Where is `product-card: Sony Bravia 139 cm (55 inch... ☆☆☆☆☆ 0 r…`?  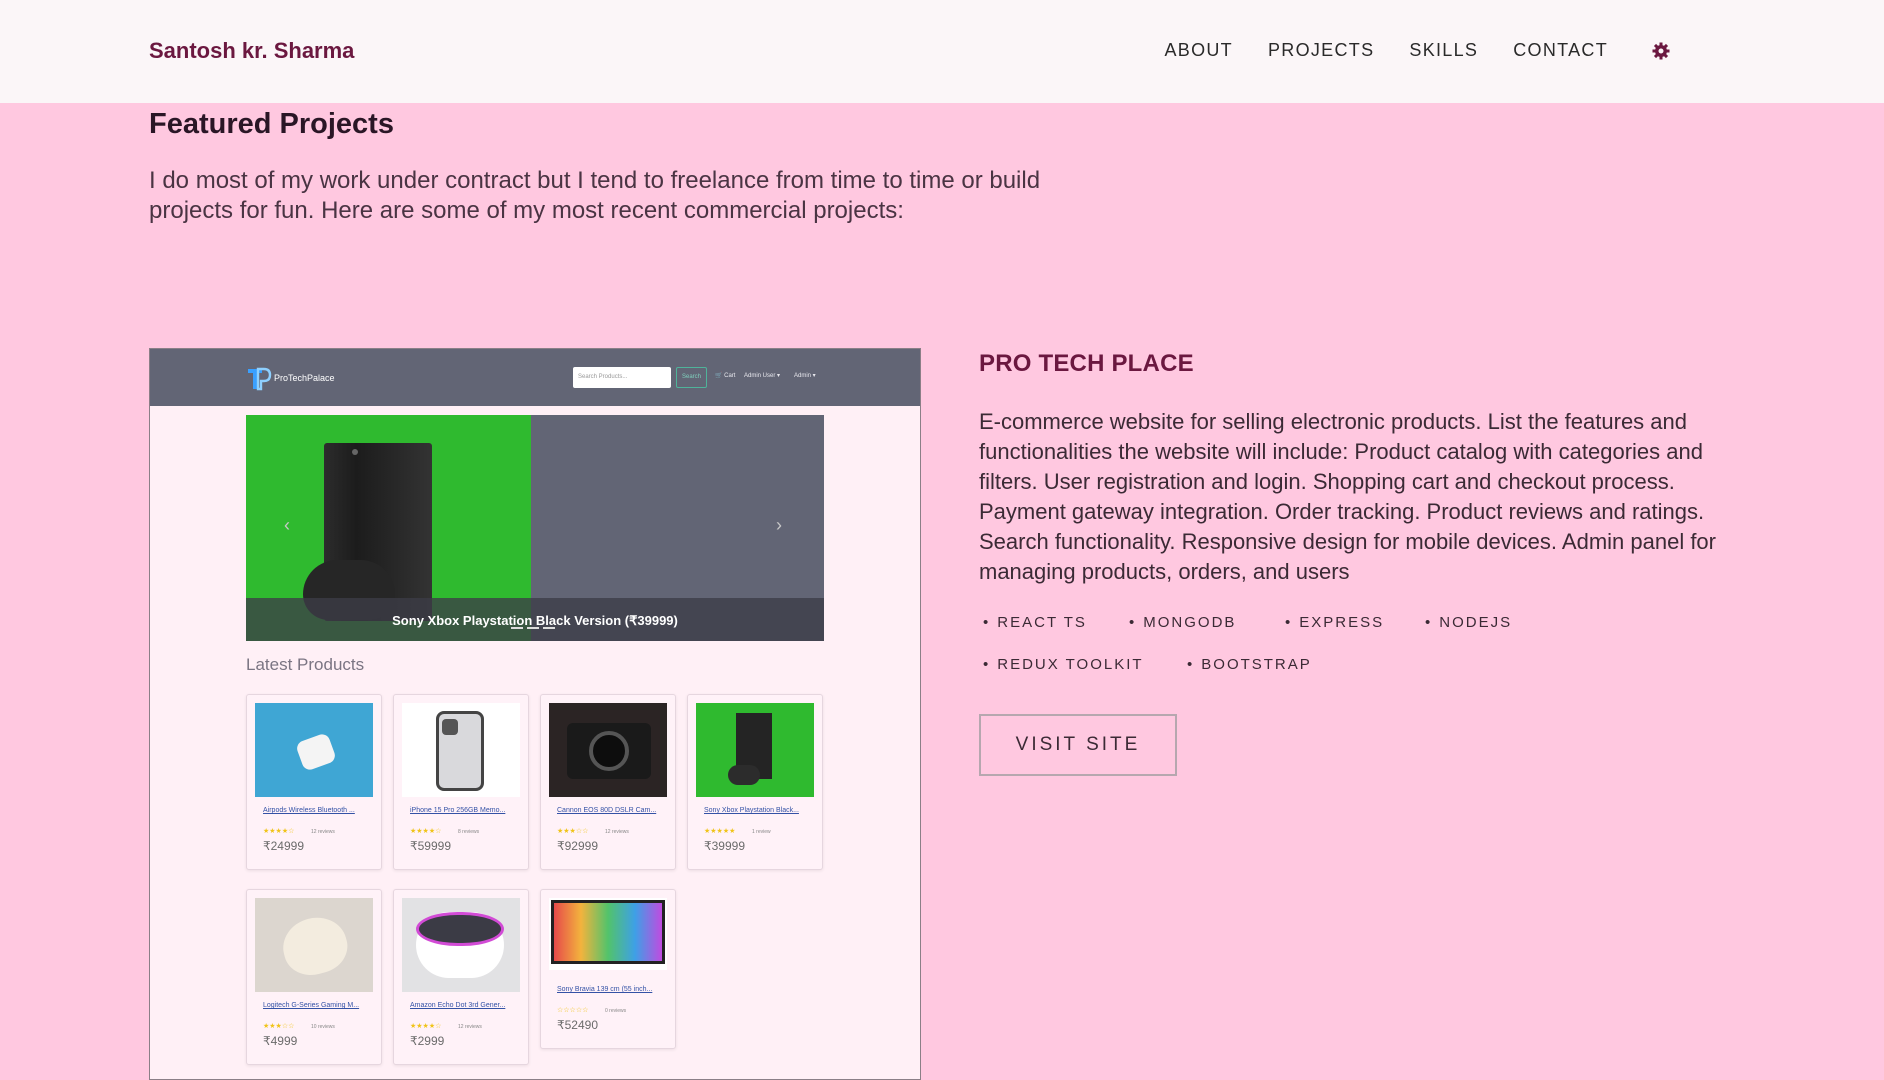 product-card: Sony Bravia 139 cm (55 inch... ☆☆☆☆☆ 0 r… is located at coordinates (608, 969).